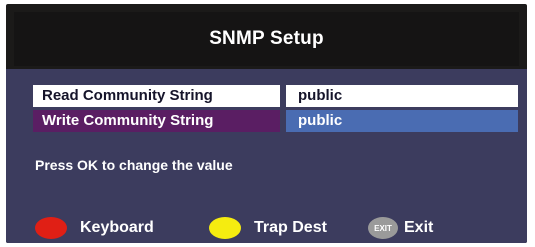 The width and height of the screenshot is (535, 247). I want to click on yellow-button-icon, so click(225, 228).